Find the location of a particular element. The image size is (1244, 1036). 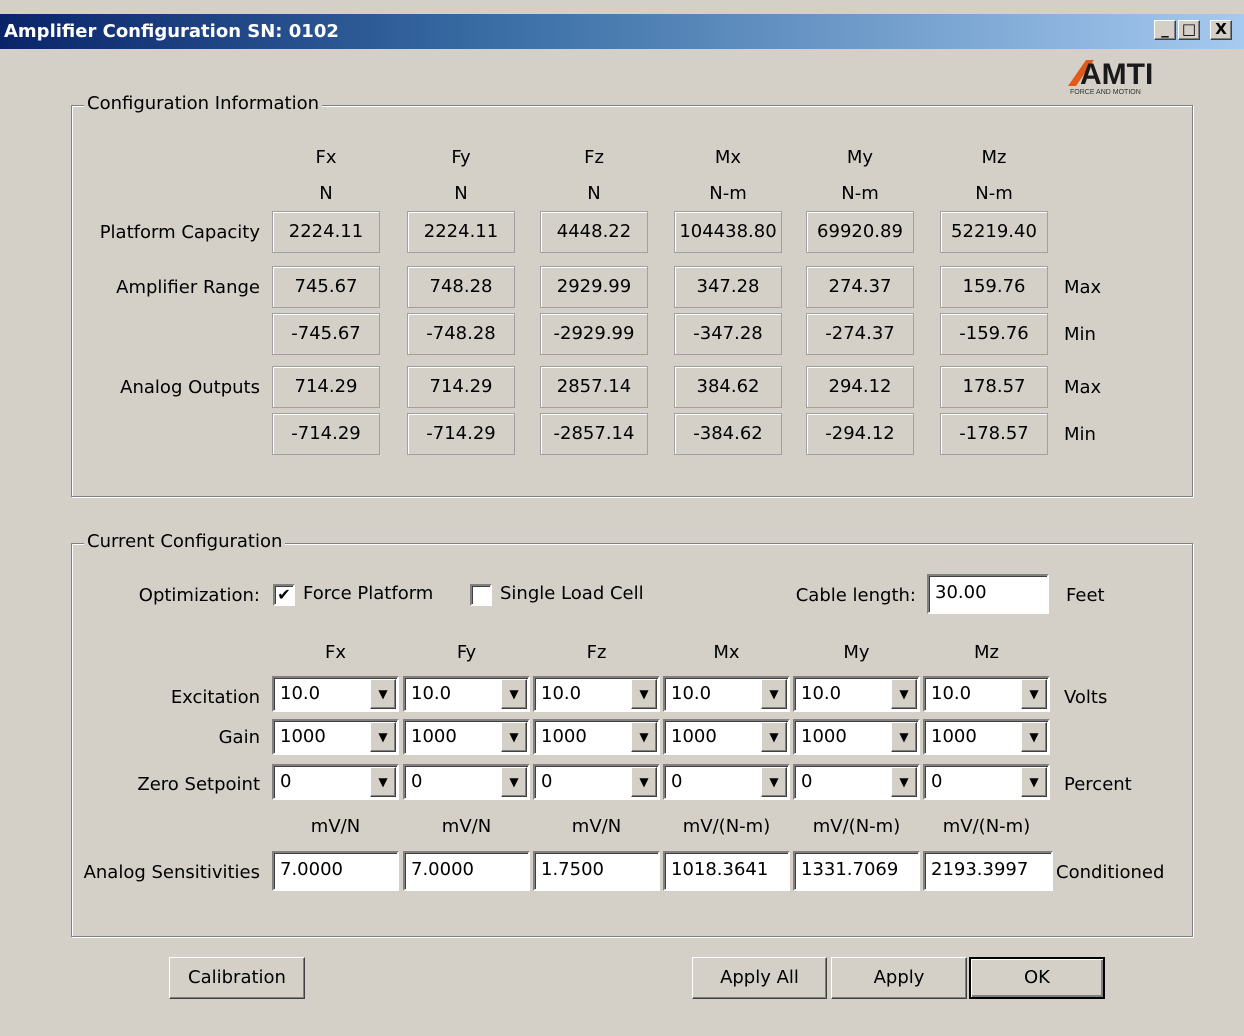

column-header: Fx is located at coordinates (335, 652).